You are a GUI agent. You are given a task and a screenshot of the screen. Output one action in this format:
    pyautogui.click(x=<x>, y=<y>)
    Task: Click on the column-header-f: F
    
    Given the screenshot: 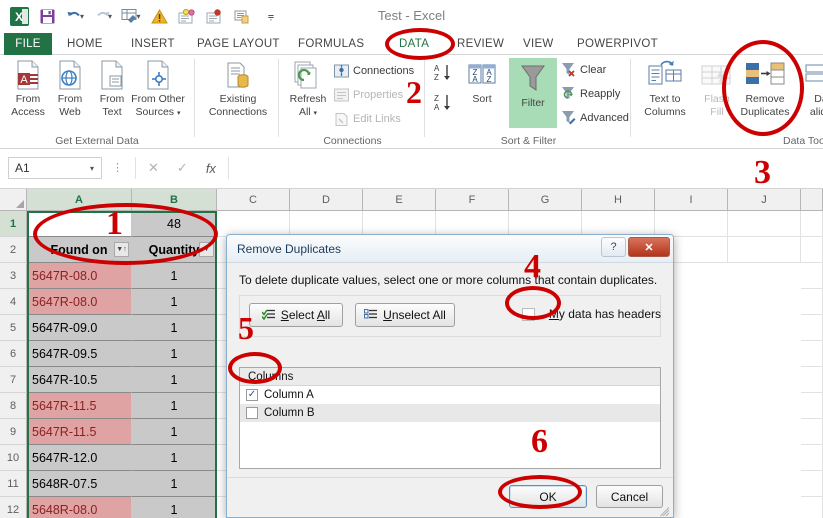 What is the action you would take?
    pyautogui.click(x=472, y=200)
    